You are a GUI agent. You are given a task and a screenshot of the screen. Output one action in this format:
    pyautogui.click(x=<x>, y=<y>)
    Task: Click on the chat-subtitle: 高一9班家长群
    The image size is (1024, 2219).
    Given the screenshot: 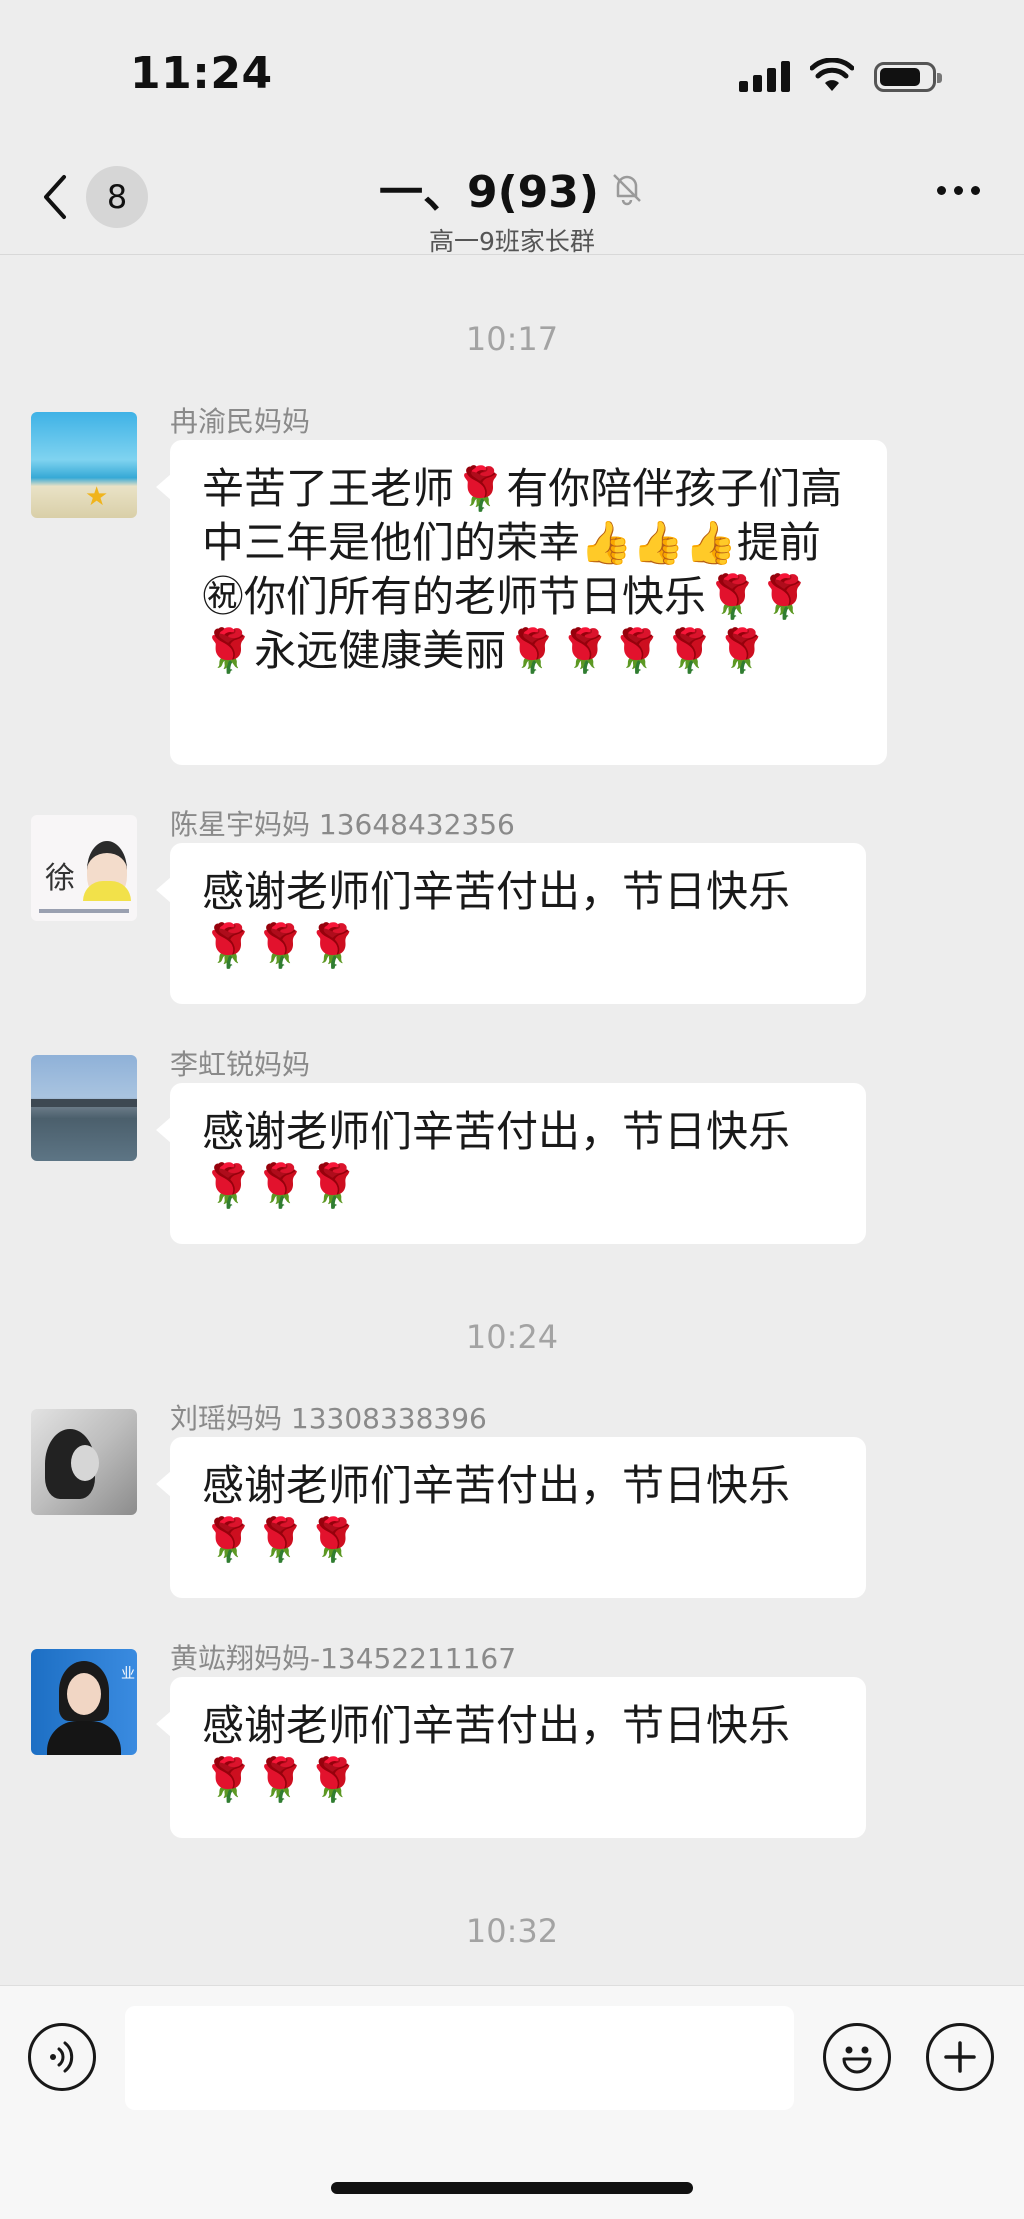 What is the action you would take?
    pyautogui.click(x=512, y=241)
    